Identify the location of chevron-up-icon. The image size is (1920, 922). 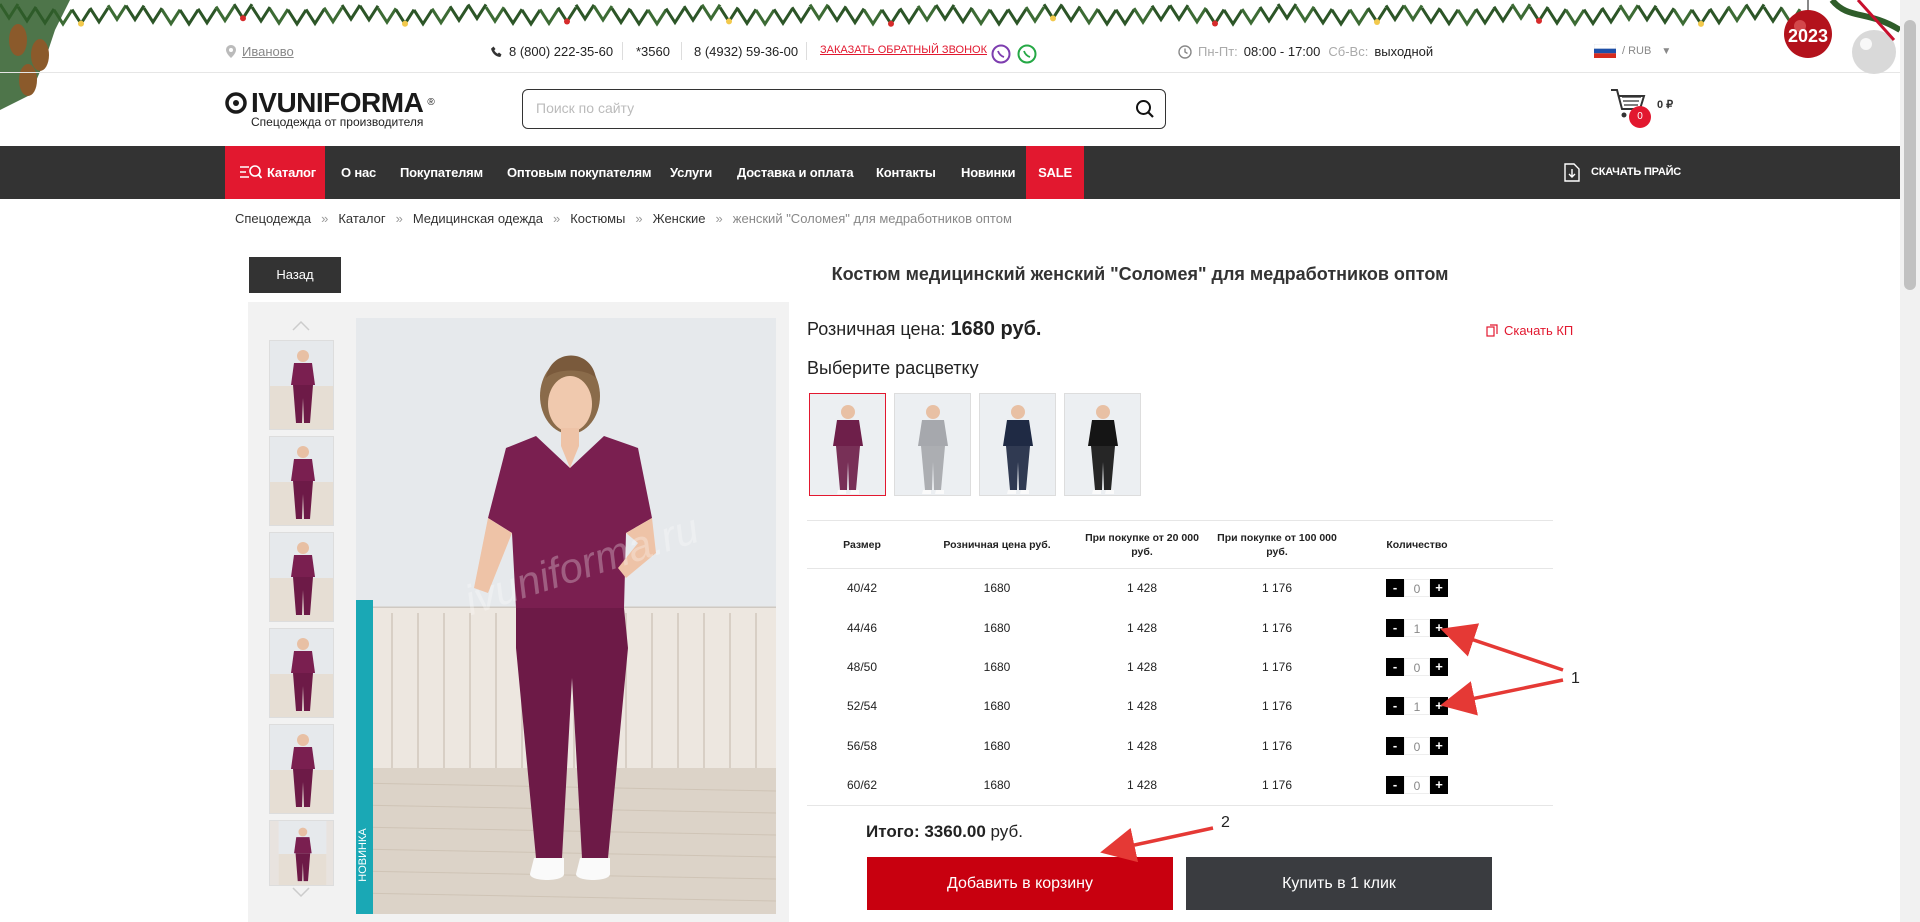
(301, 326).